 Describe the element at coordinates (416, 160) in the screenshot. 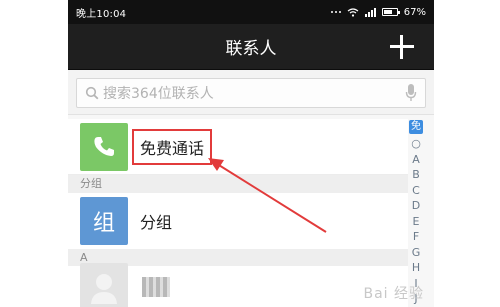

I see `index-letter: A` at that location.